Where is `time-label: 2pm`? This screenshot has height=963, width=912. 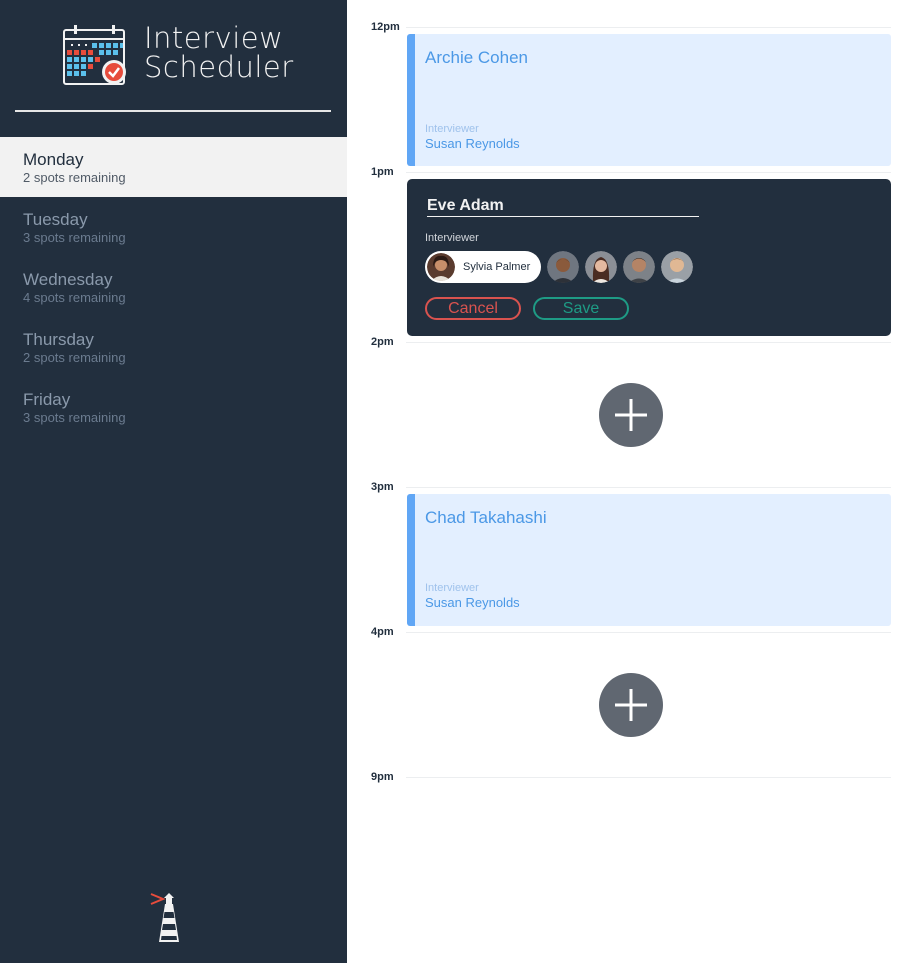 time-label: 2pm is located at coordinates (382, 342).